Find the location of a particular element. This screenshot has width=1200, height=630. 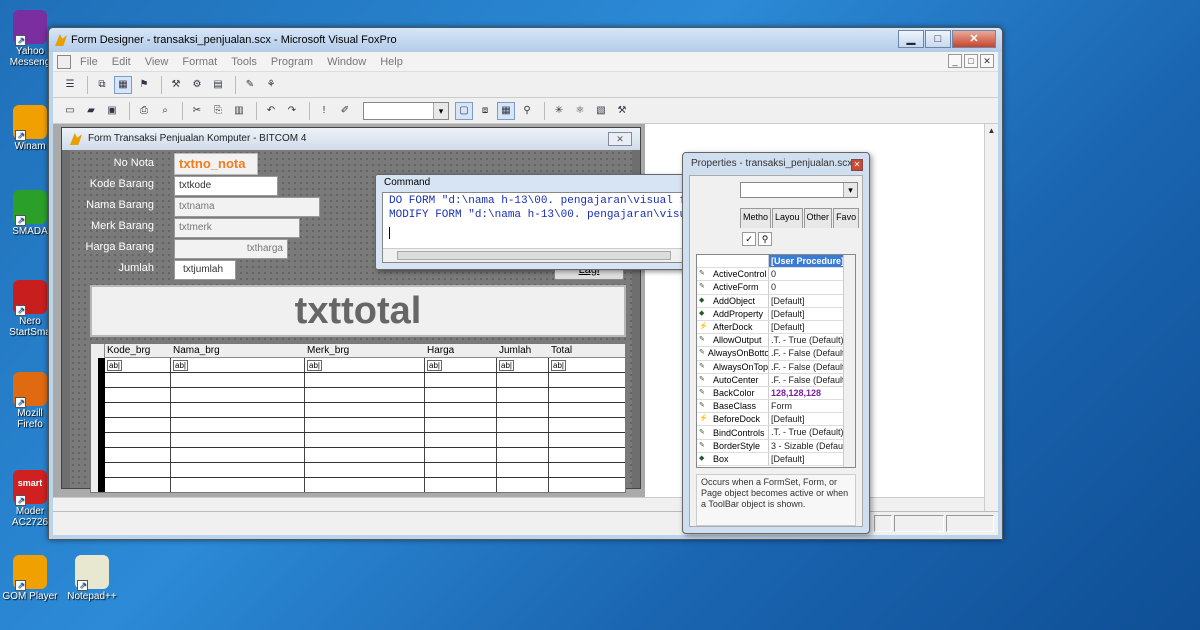

menu-file: File is located at coordinates (89, 62).